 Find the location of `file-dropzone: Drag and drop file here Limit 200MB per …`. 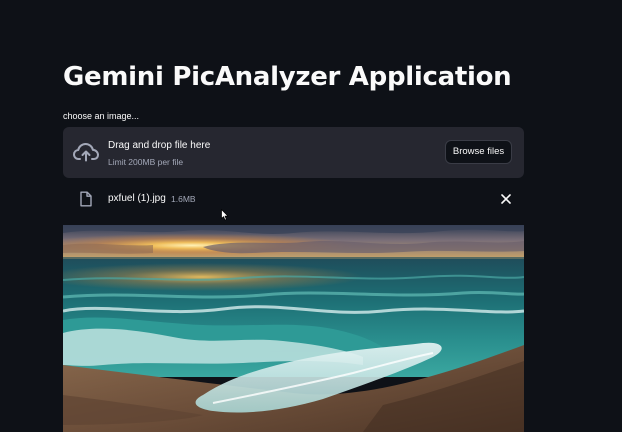

file-dropzone: Drag and drop file here Limit 200MB per … is located at coordinates (293, 152).